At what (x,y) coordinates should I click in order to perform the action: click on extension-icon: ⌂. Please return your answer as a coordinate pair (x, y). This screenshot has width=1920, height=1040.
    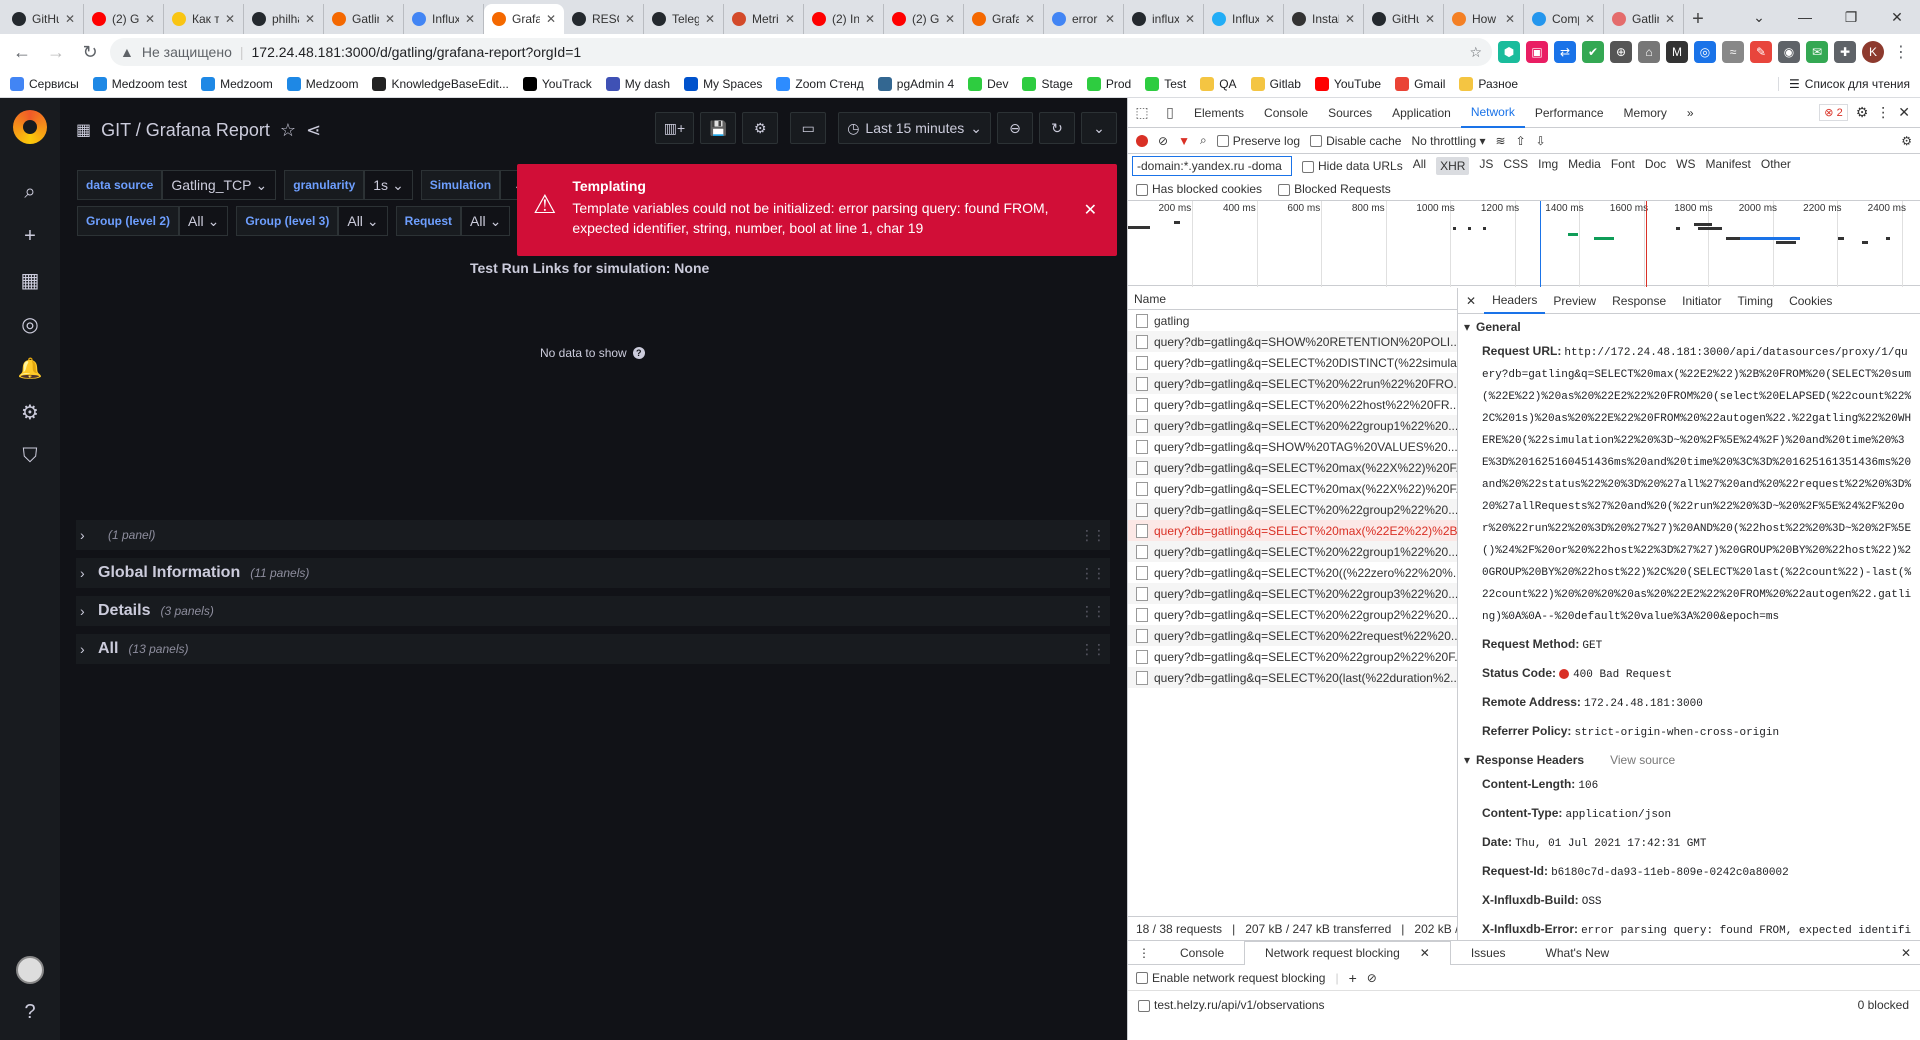
    Looking at the image, I should click on (1649, 52).